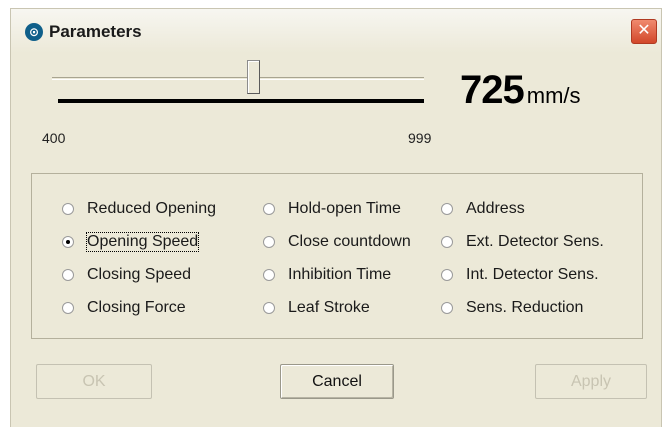  I want to click on window-title: Parameters, so click(95, 31).